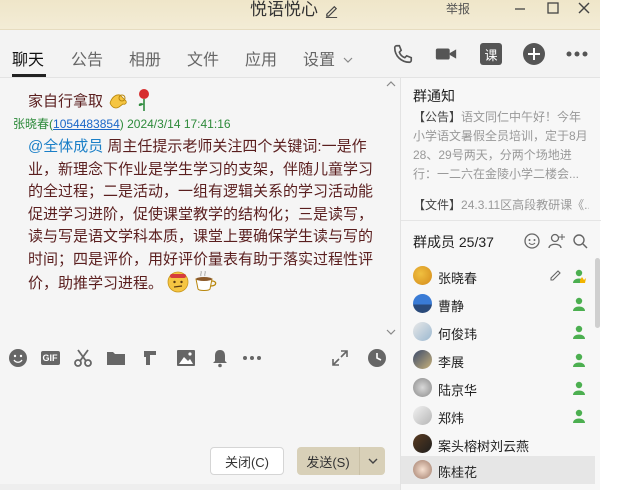 This screenshot has width=618, height=490. I want to click on scroll-up-icon, so click(391, 84).